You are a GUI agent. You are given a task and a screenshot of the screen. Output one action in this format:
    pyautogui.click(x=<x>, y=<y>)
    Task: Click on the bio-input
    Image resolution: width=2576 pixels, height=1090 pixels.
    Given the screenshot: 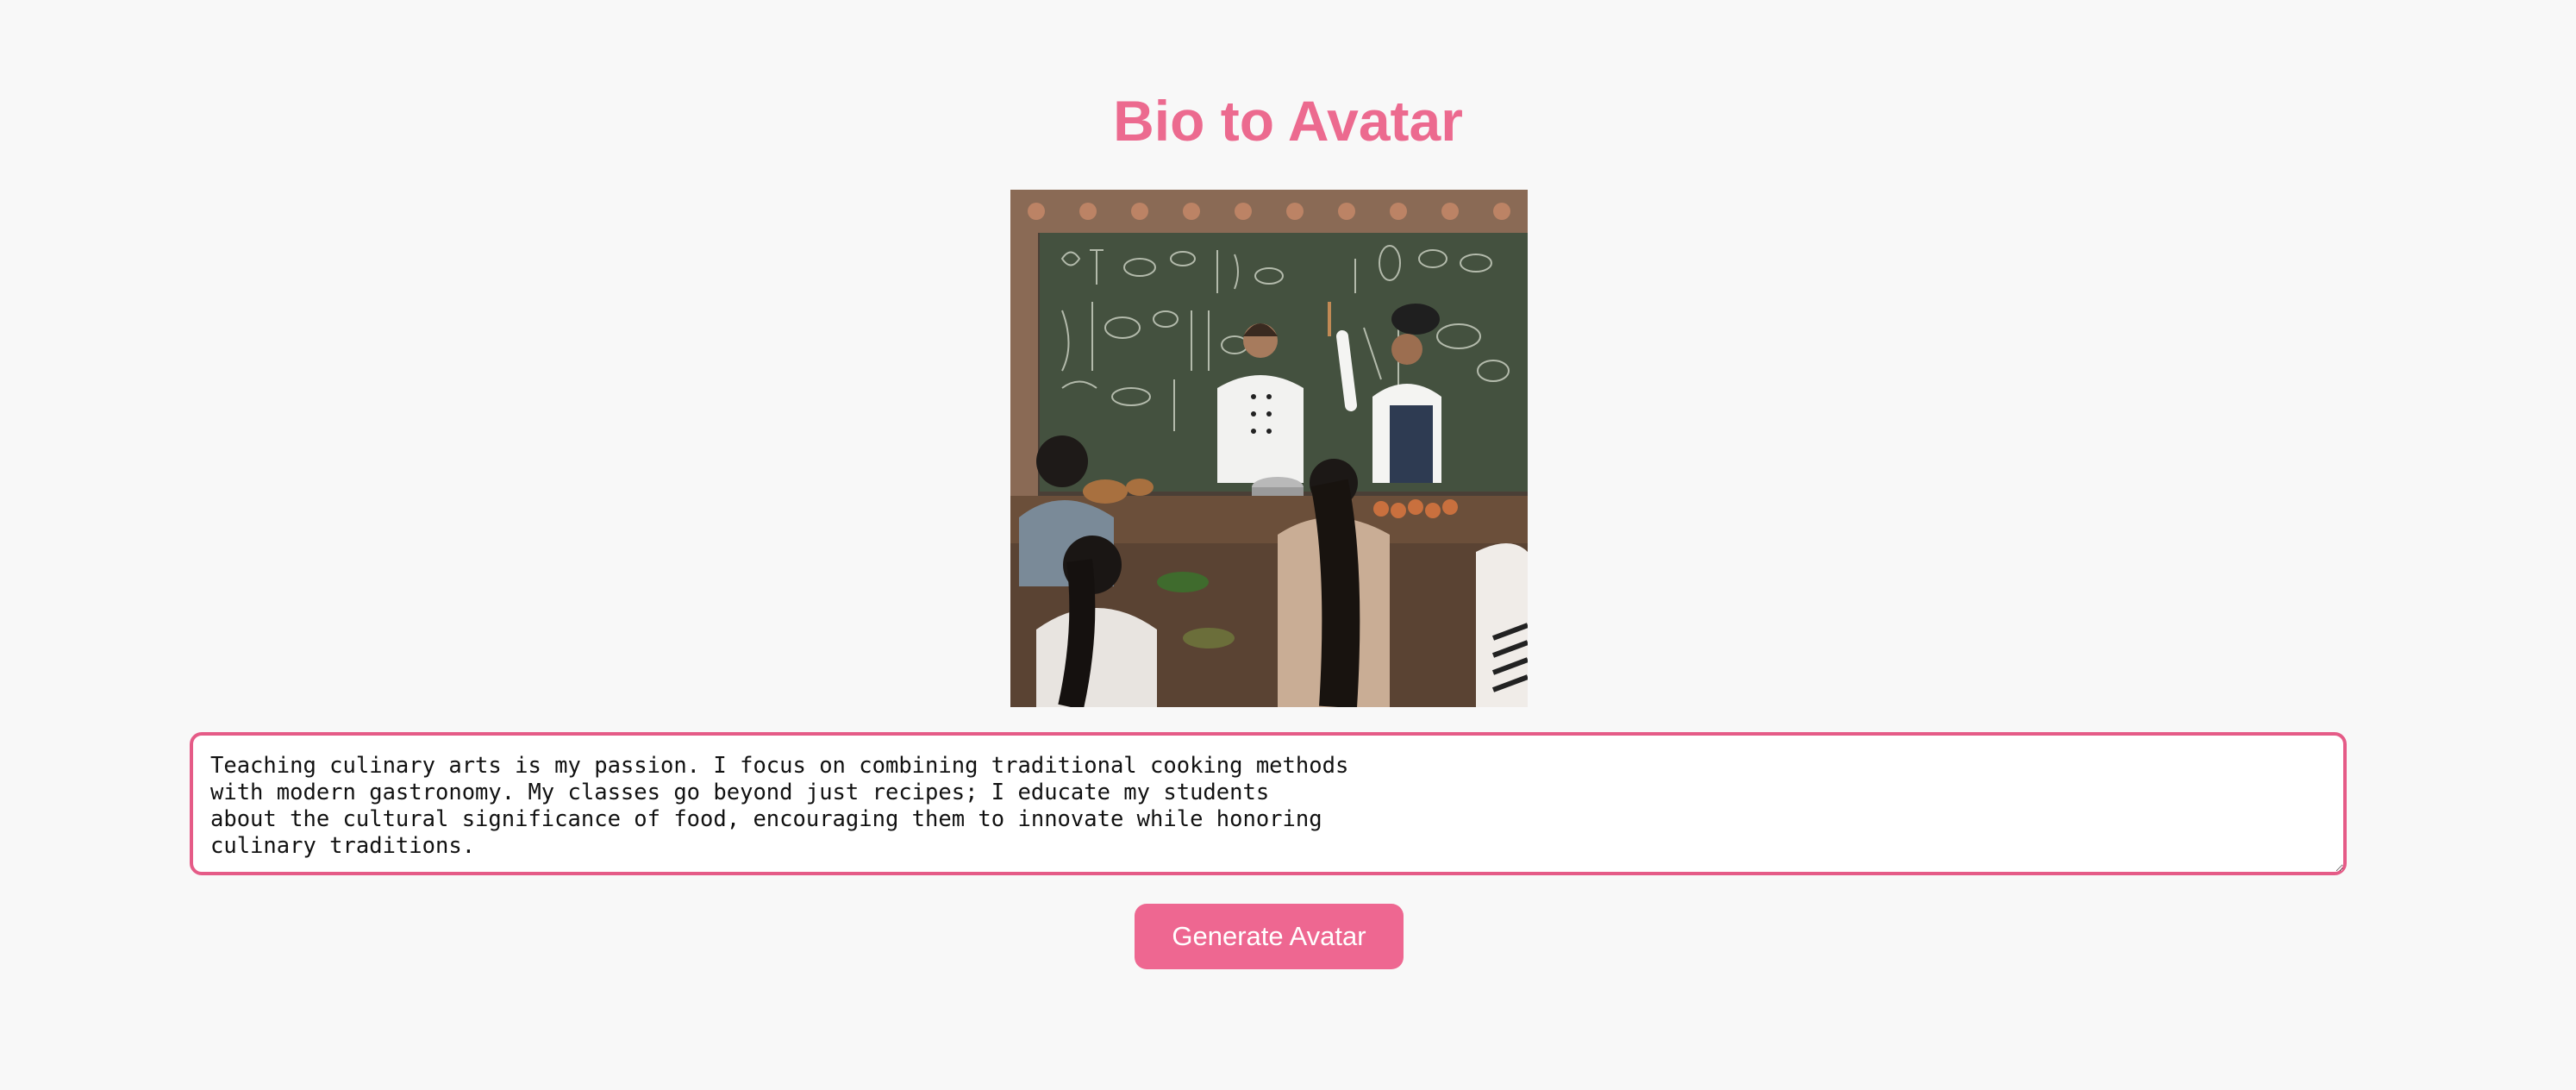 What is the action you would take?
    pyautogui.click(x=1268, y=803)
    